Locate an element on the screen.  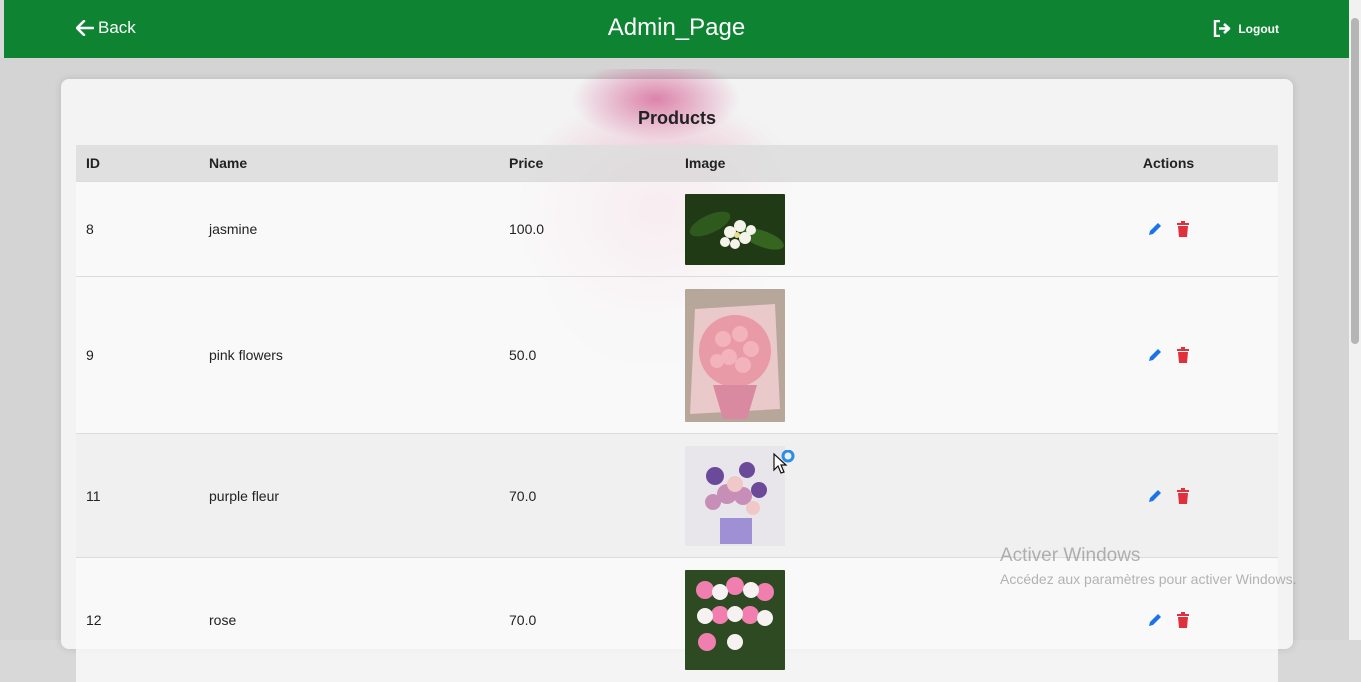
cell-price: 100.0 is located at coordinates (587, 229).